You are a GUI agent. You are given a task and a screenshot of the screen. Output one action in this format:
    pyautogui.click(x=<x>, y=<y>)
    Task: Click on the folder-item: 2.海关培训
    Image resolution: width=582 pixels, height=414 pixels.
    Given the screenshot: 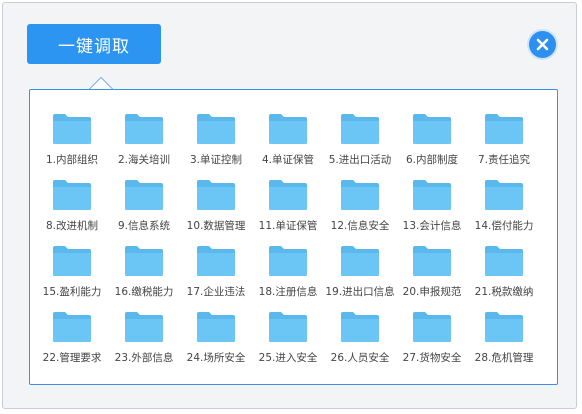 What is the action you would take?
    pyautogui.click(x=144, y=145)
    